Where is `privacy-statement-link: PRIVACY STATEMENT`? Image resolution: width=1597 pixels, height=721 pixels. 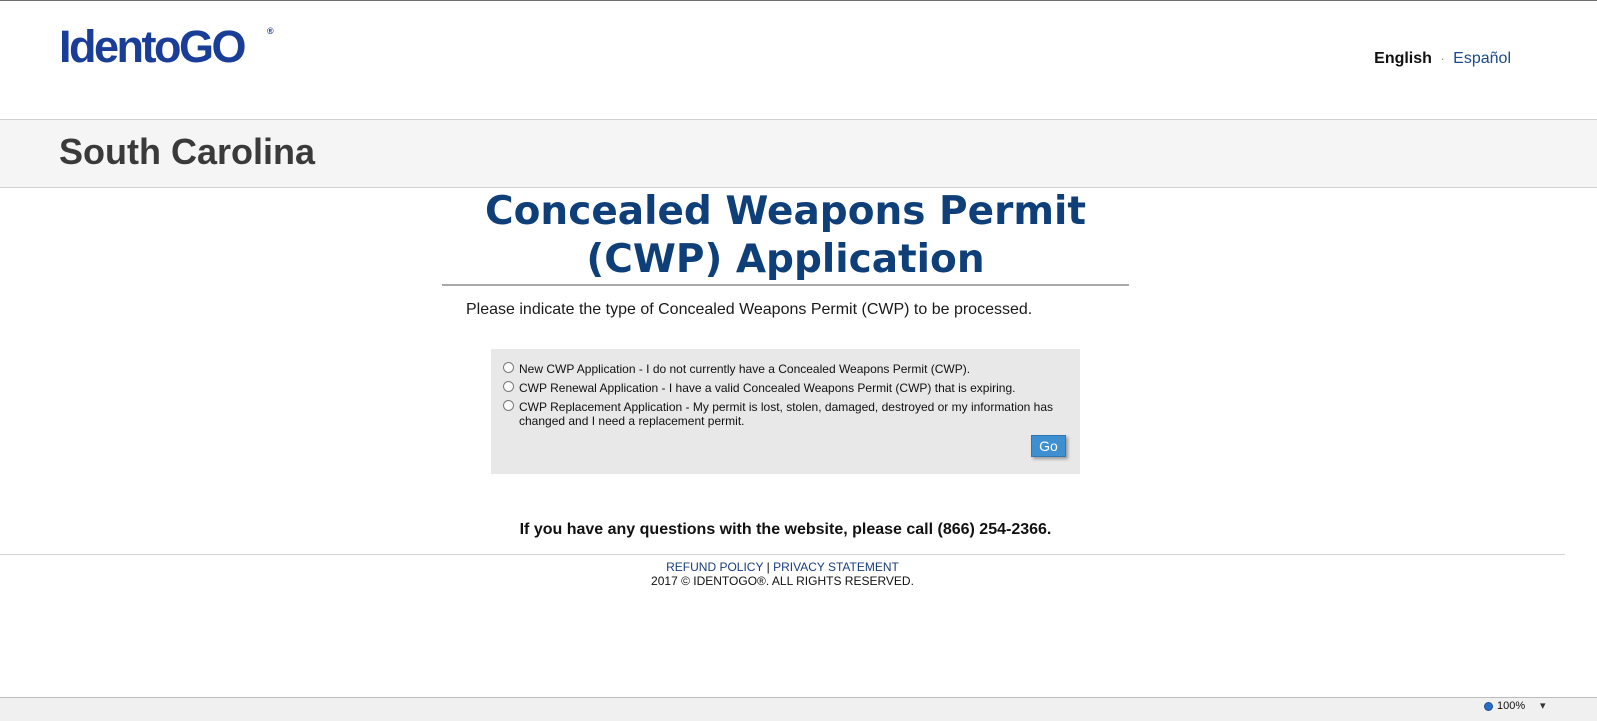
privacy-statement-link: PRIVACY STATEMENT is located at coordinates (836, 567).